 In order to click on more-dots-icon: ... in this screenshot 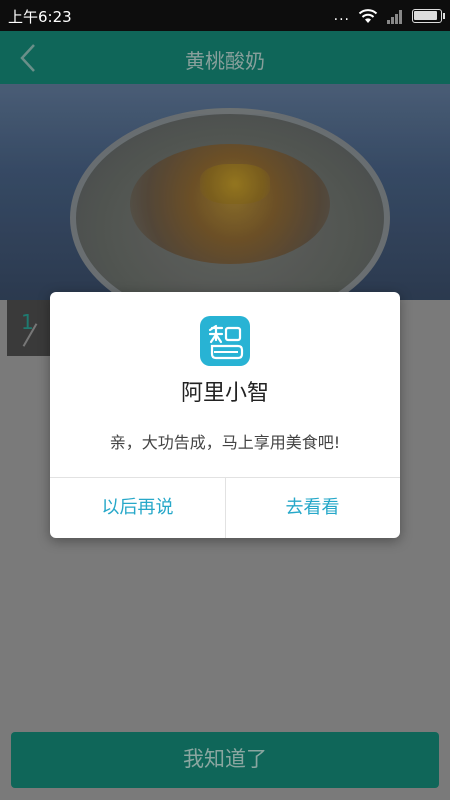, I will do `click(341, 16)`.